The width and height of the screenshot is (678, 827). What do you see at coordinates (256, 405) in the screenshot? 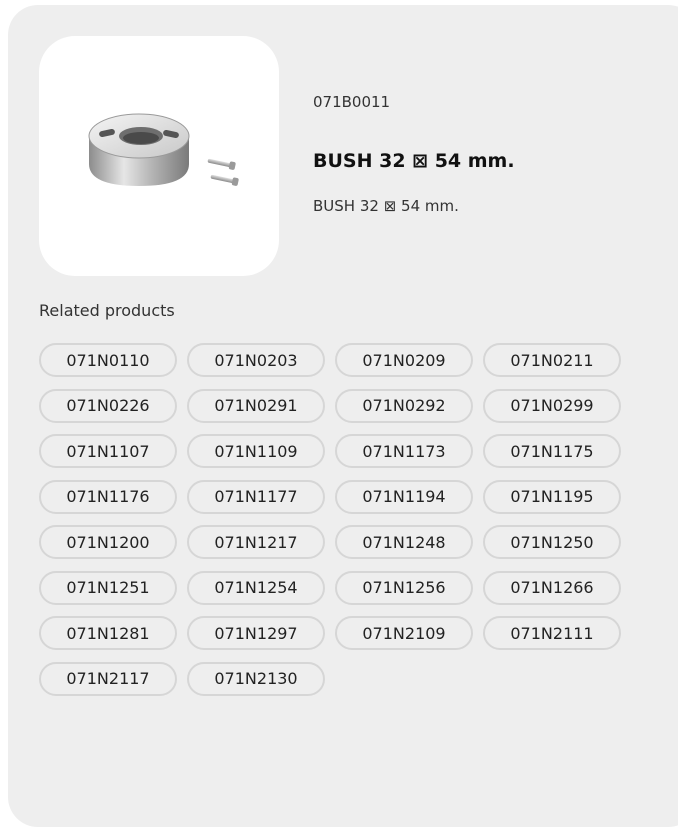
I see `related-product-chip: 071N0291` at bounding box center [256, 405].